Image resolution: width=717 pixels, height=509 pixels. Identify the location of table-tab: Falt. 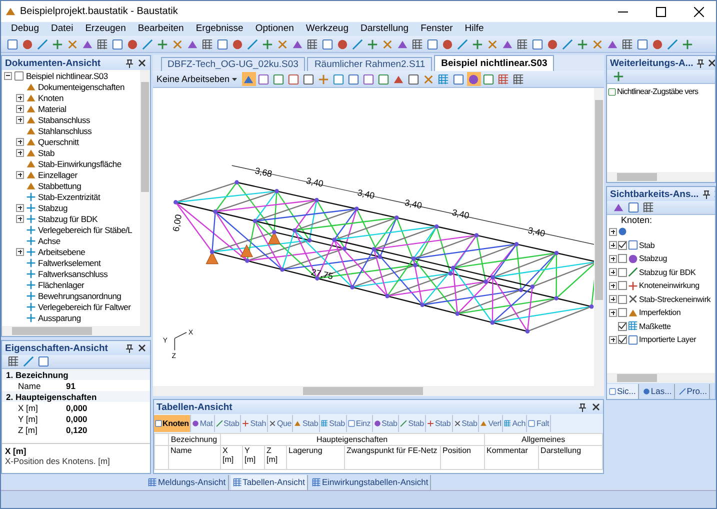
(539, 423).